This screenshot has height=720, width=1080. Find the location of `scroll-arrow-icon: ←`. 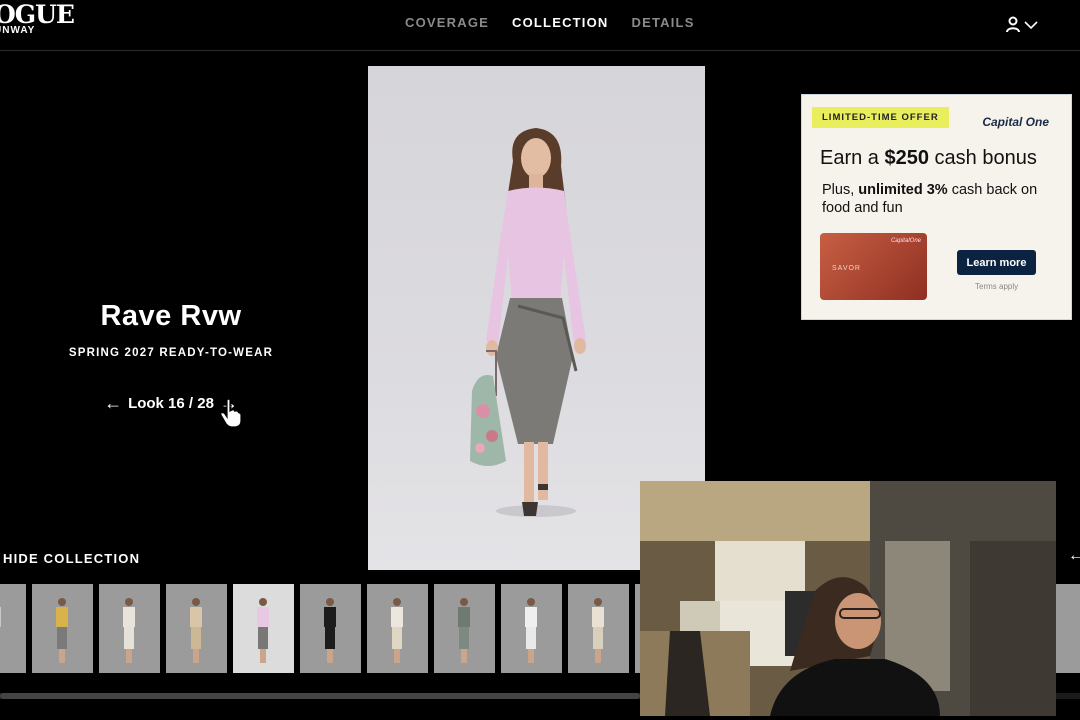

scroll-arrow-icon: ← is located at coordinates (1074, 556).